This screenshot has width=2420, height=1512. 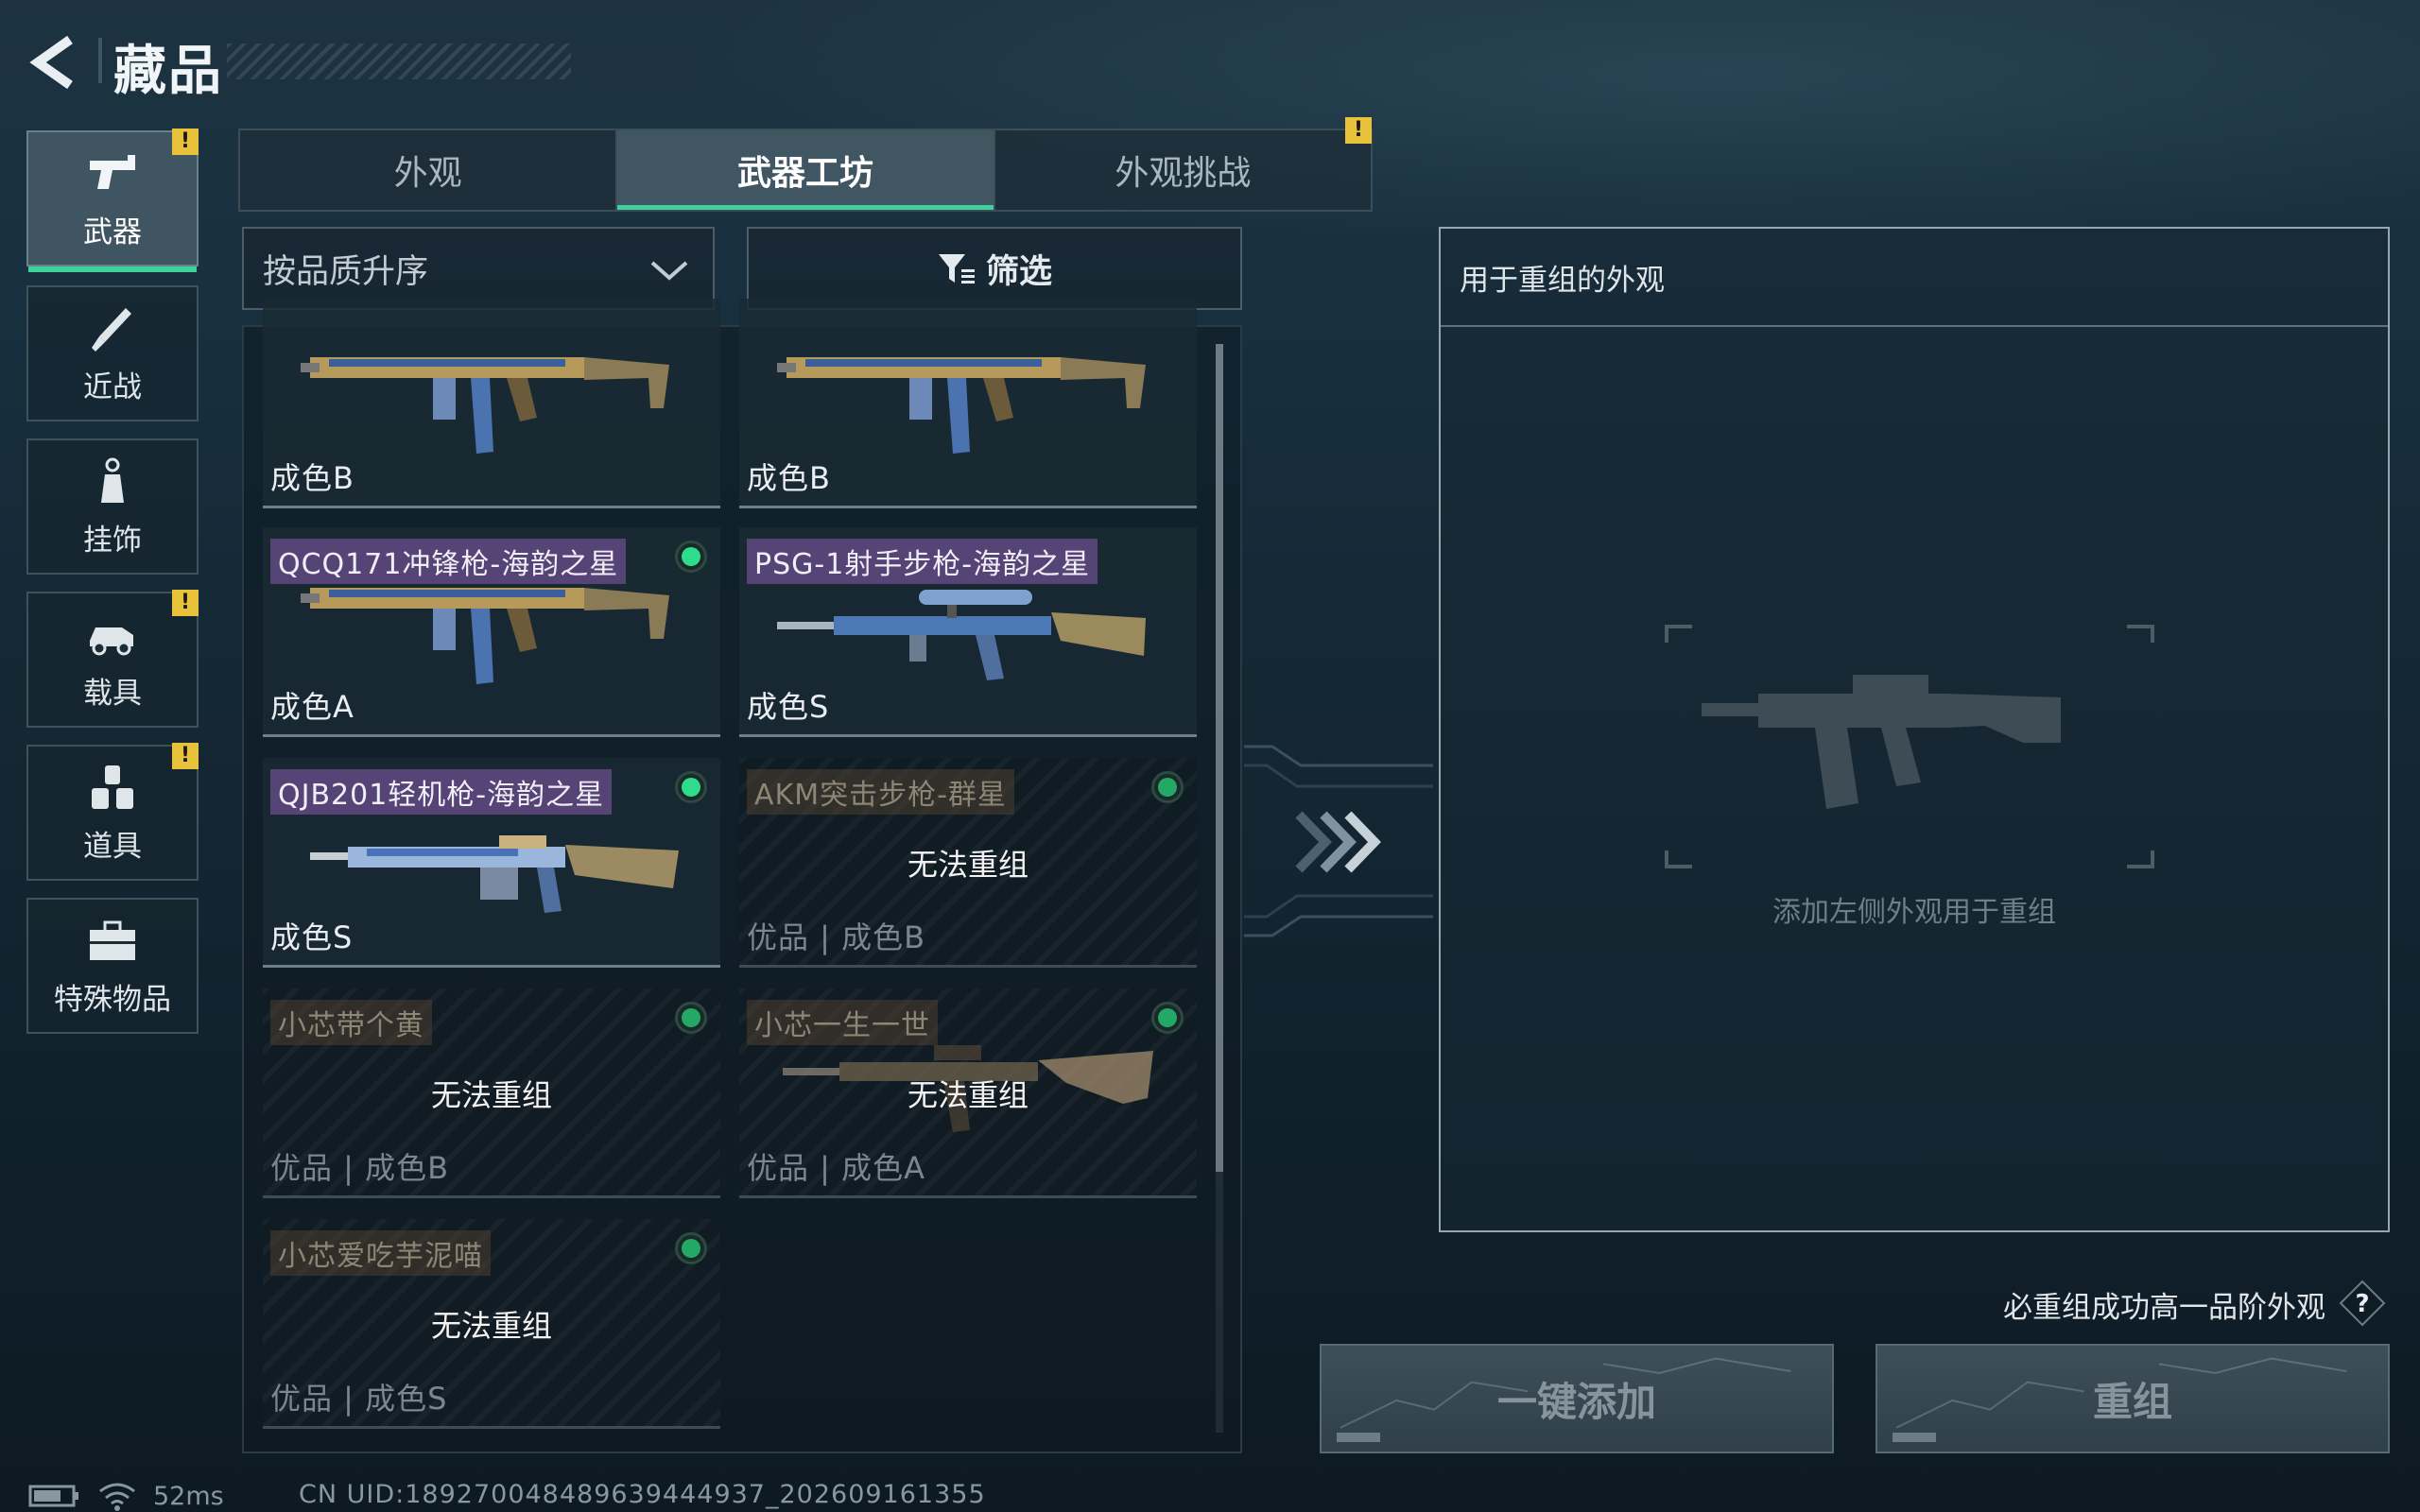 What do you see at coordinates (1576, 1401) in the screenshot?
I see `add-all-label: 一键添加` at bounding box center [1576, 1401].